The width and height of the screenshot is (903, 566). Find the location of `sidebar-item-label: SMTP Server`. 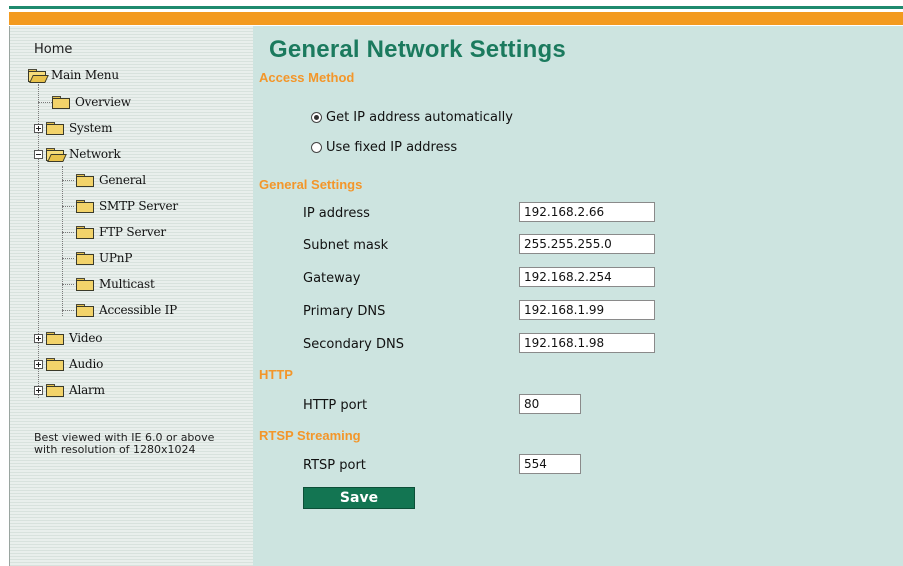

sidebar-item-label: SMTP Server is located at coordinates (138, 206).